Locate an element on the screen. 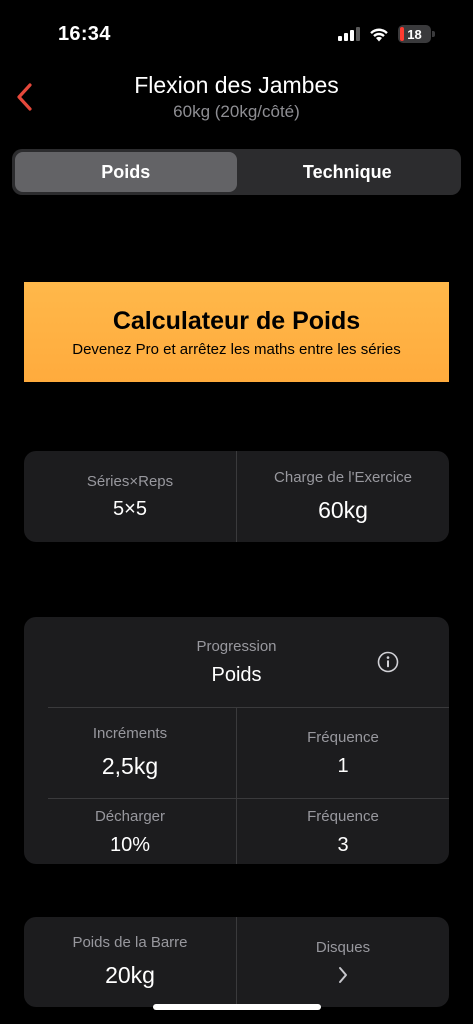 This screenshot has width=473, height=1024. battery-icon: 18 is located at coordinates (416, 34).